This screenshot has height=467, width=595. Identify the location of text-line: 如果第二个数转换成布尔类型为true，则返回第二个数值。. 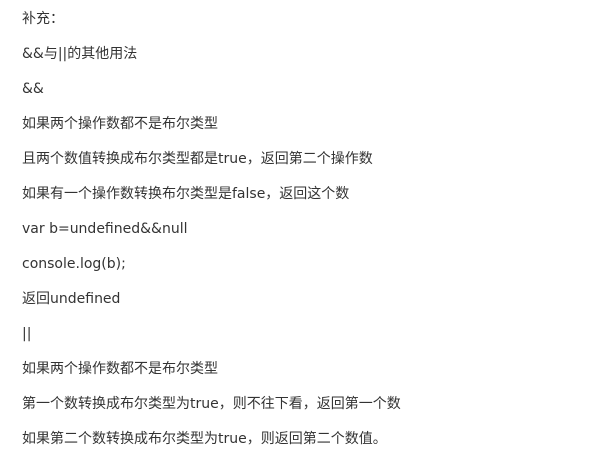
(204, 439).